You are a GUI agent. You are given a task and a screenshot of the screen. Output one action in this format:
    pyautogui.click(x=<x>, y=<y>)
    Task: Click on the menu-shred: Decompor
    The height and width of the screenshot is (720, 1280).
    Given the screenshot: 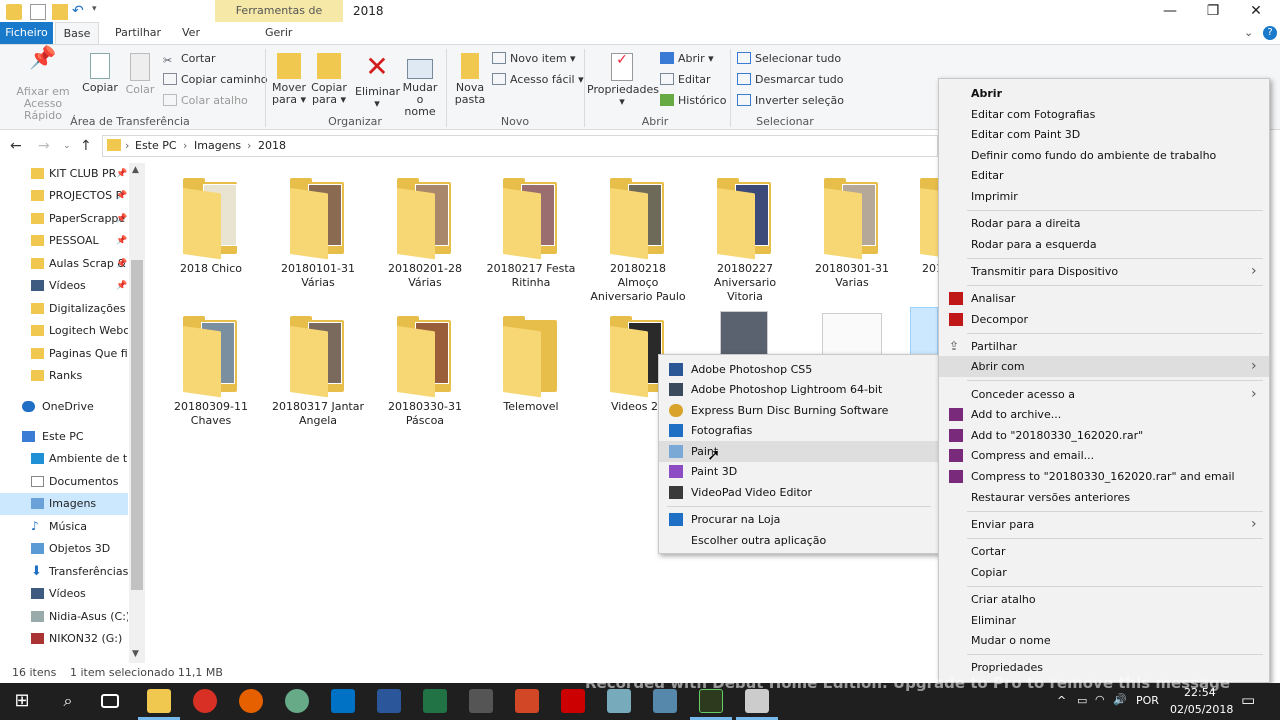 What is the action you would take?
    pyautogui.click(x=1104, y=319)
    